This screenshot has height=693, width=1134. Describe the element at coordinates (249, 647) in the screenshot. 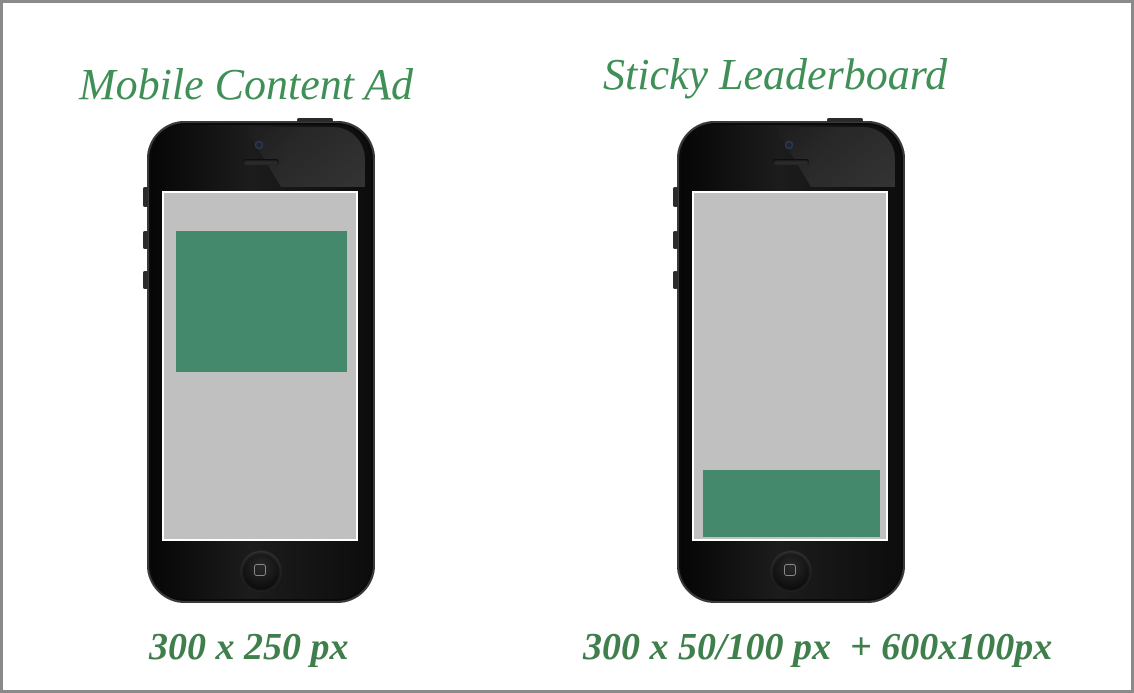

I see `panel-caption-mobile-content-ad: 300 x 250 px` at that location.